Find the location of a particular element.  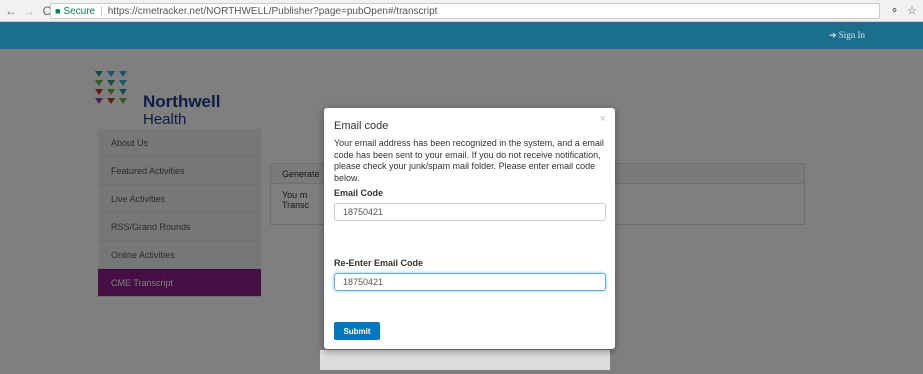

reenter-email-code-input is located at coordinates (470, 282).